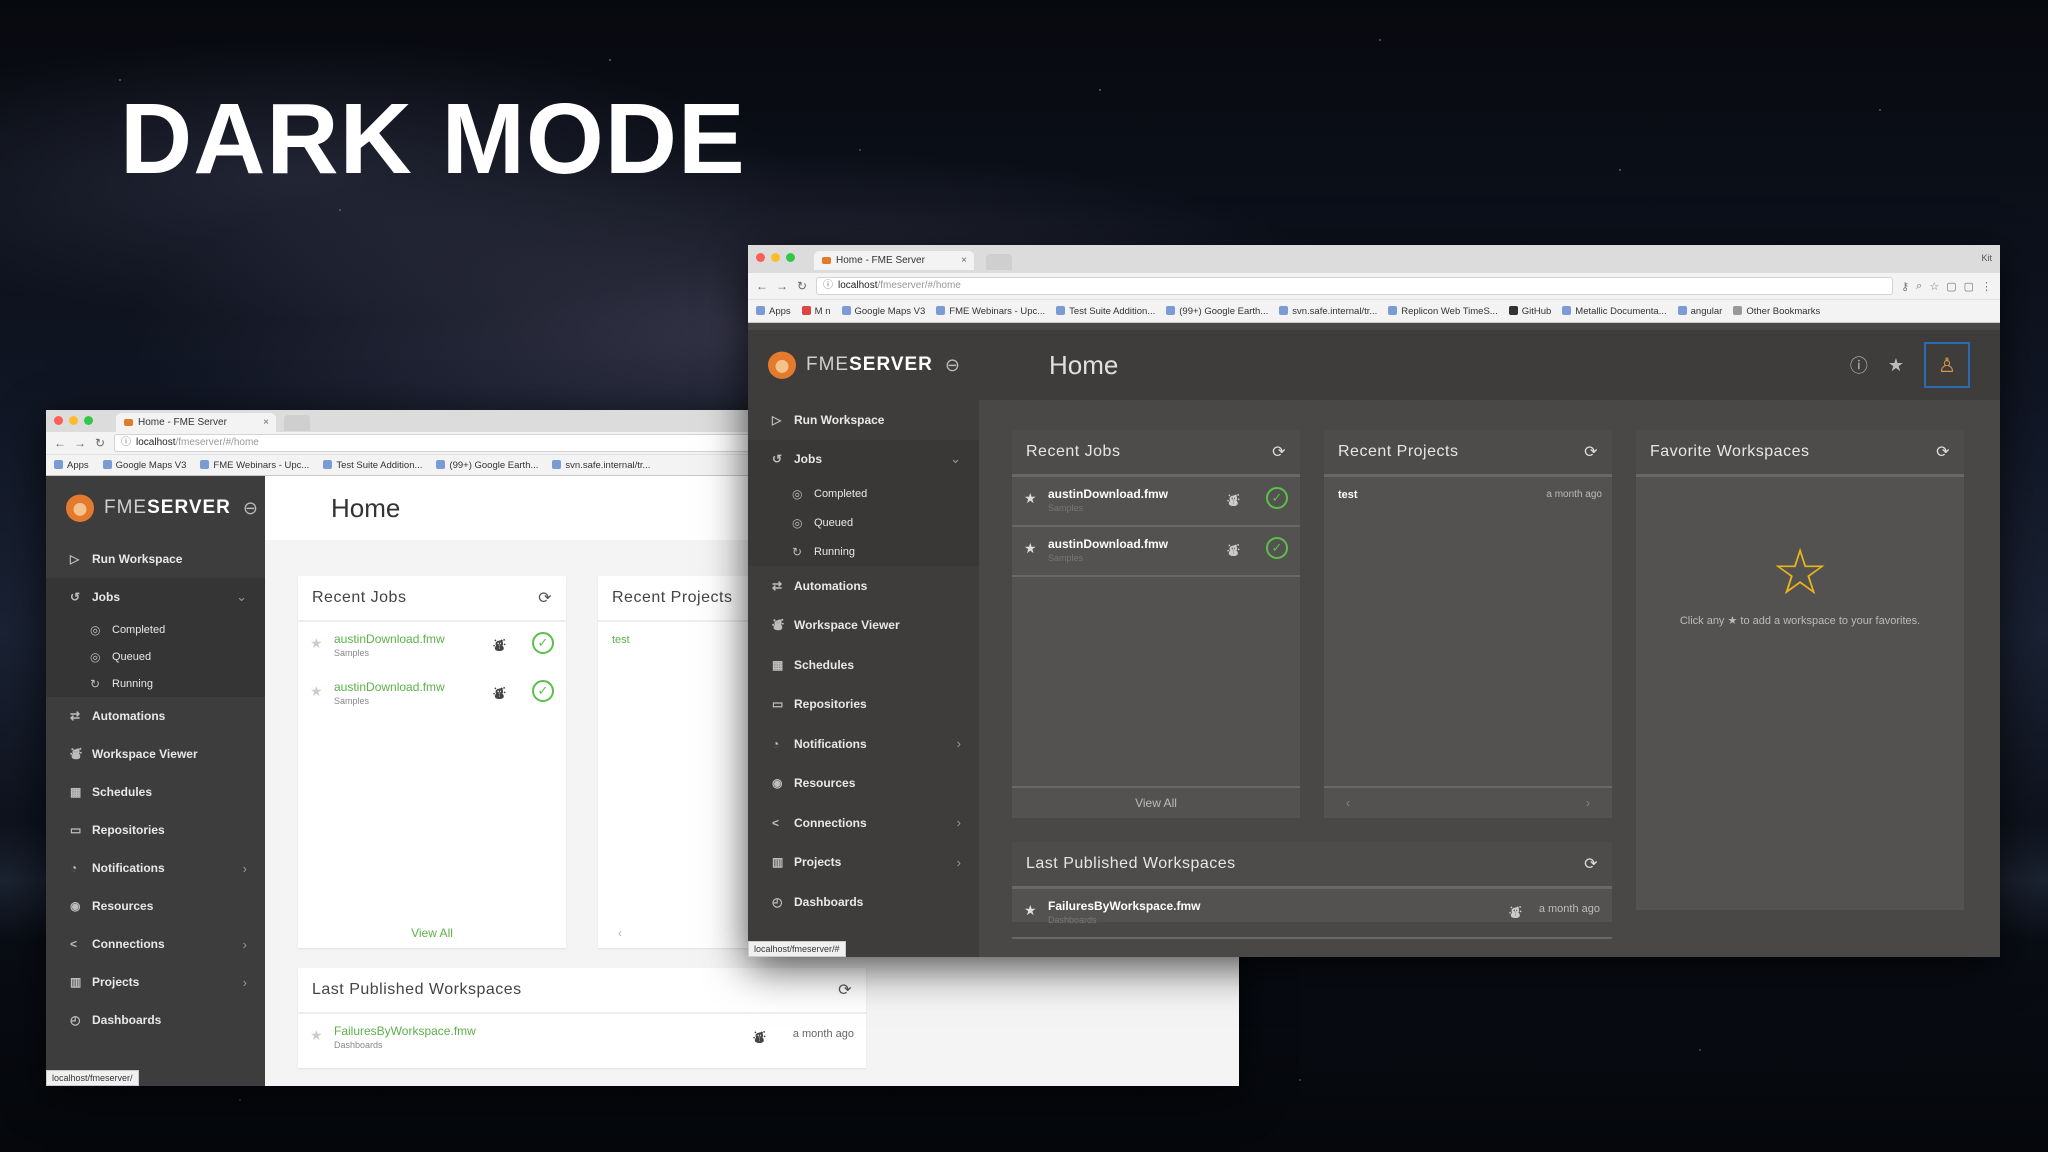 This screenshot has height=1152, width=2048. Describe the element at coordinates (863, 665) in the screenshot. I see `sidebar-item-schedules: ▦ Schedules` at that location.